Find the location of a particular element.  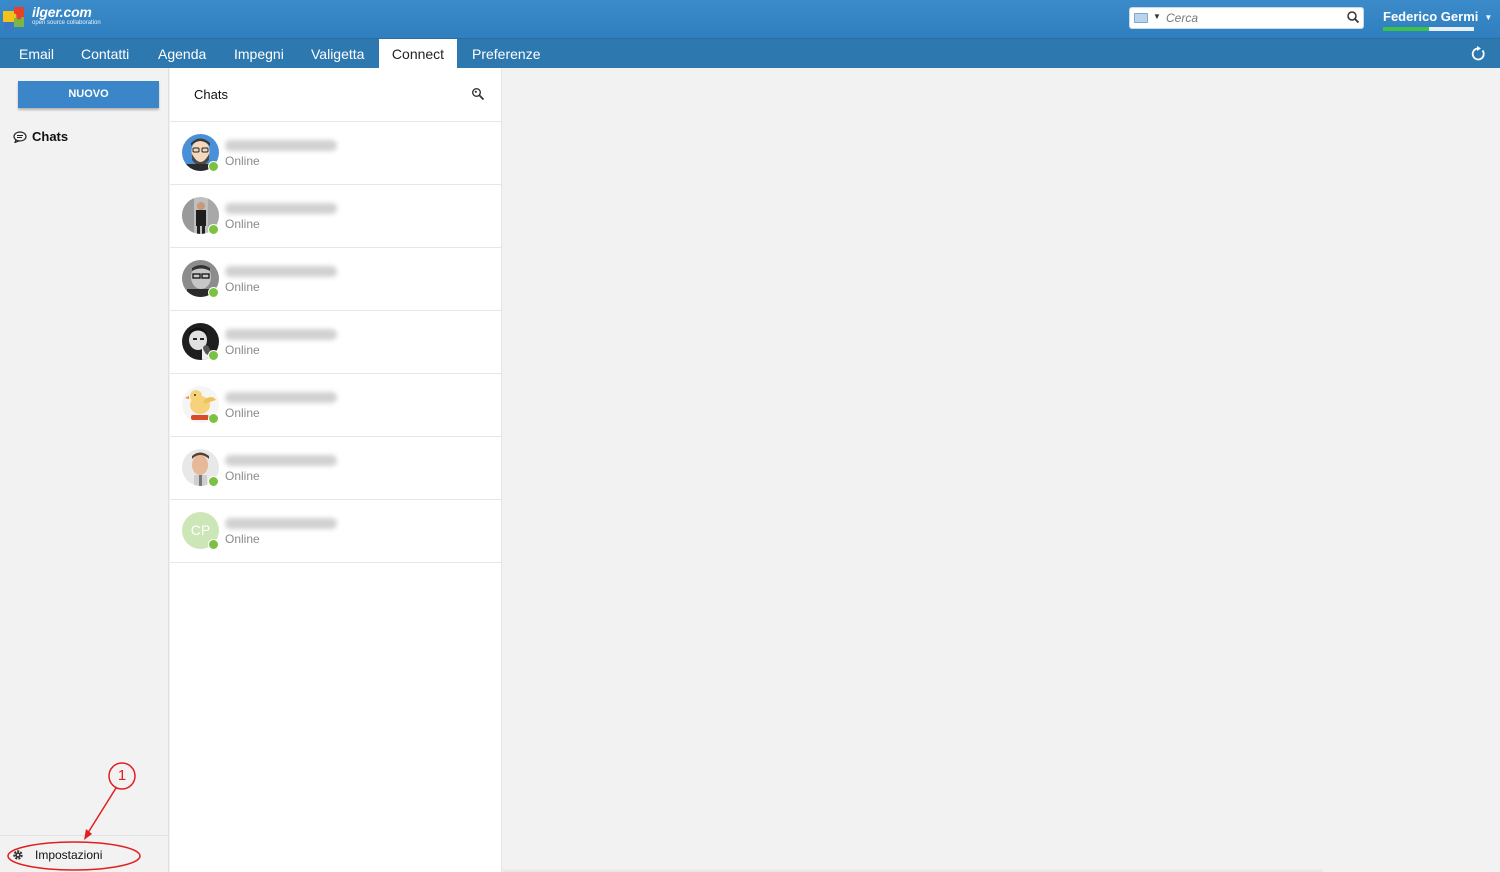

quota-bar-fill is located at coordinates (1406, 29).